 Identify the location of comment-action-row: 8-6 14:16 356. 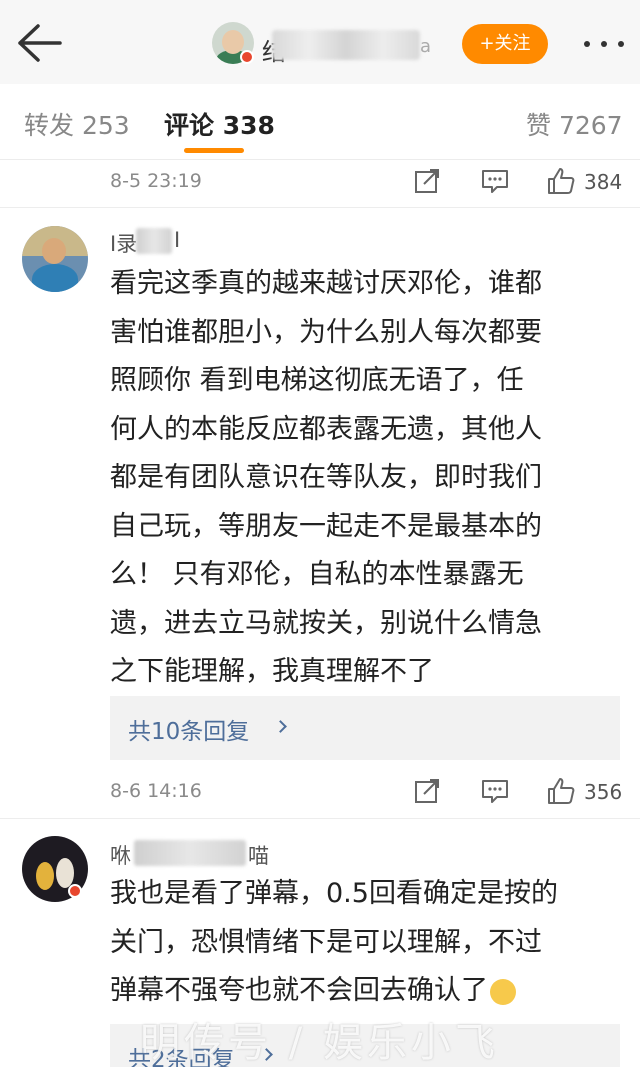
(320, 795).